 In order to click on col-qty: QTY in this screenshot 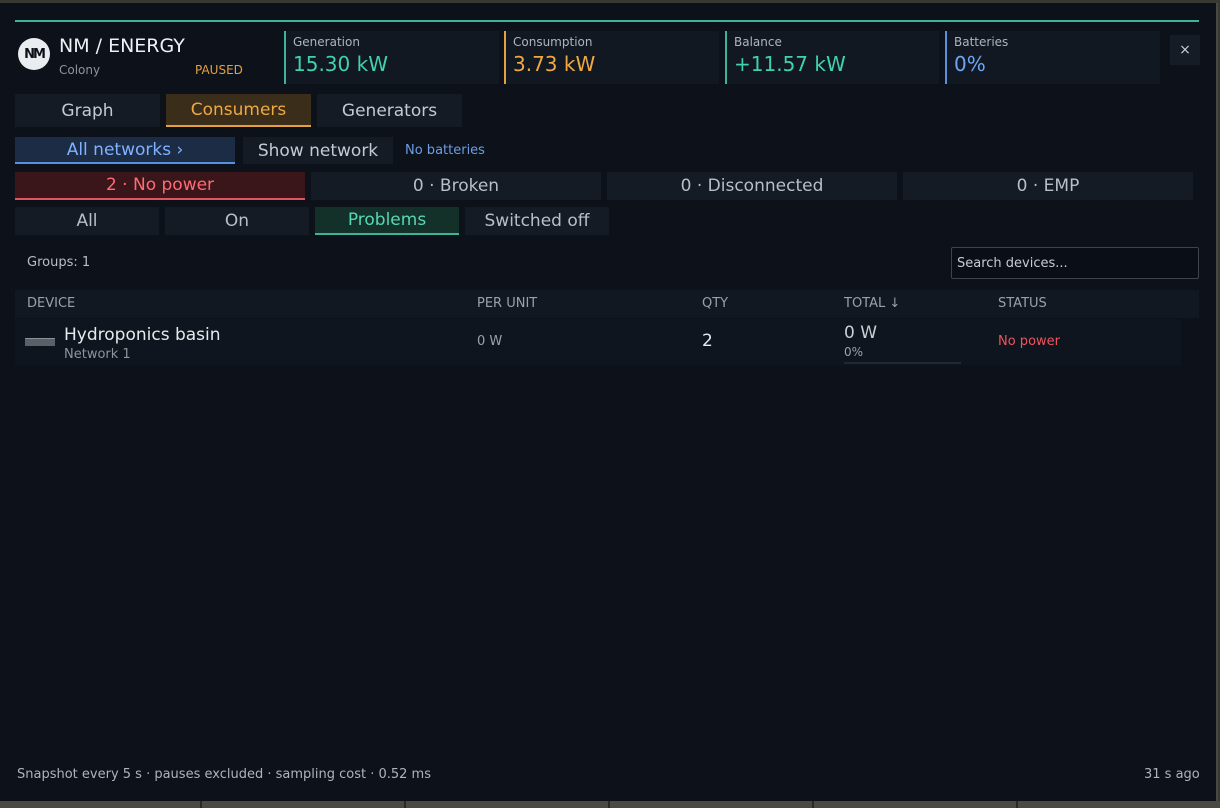, I will do `click(715, 303)`.